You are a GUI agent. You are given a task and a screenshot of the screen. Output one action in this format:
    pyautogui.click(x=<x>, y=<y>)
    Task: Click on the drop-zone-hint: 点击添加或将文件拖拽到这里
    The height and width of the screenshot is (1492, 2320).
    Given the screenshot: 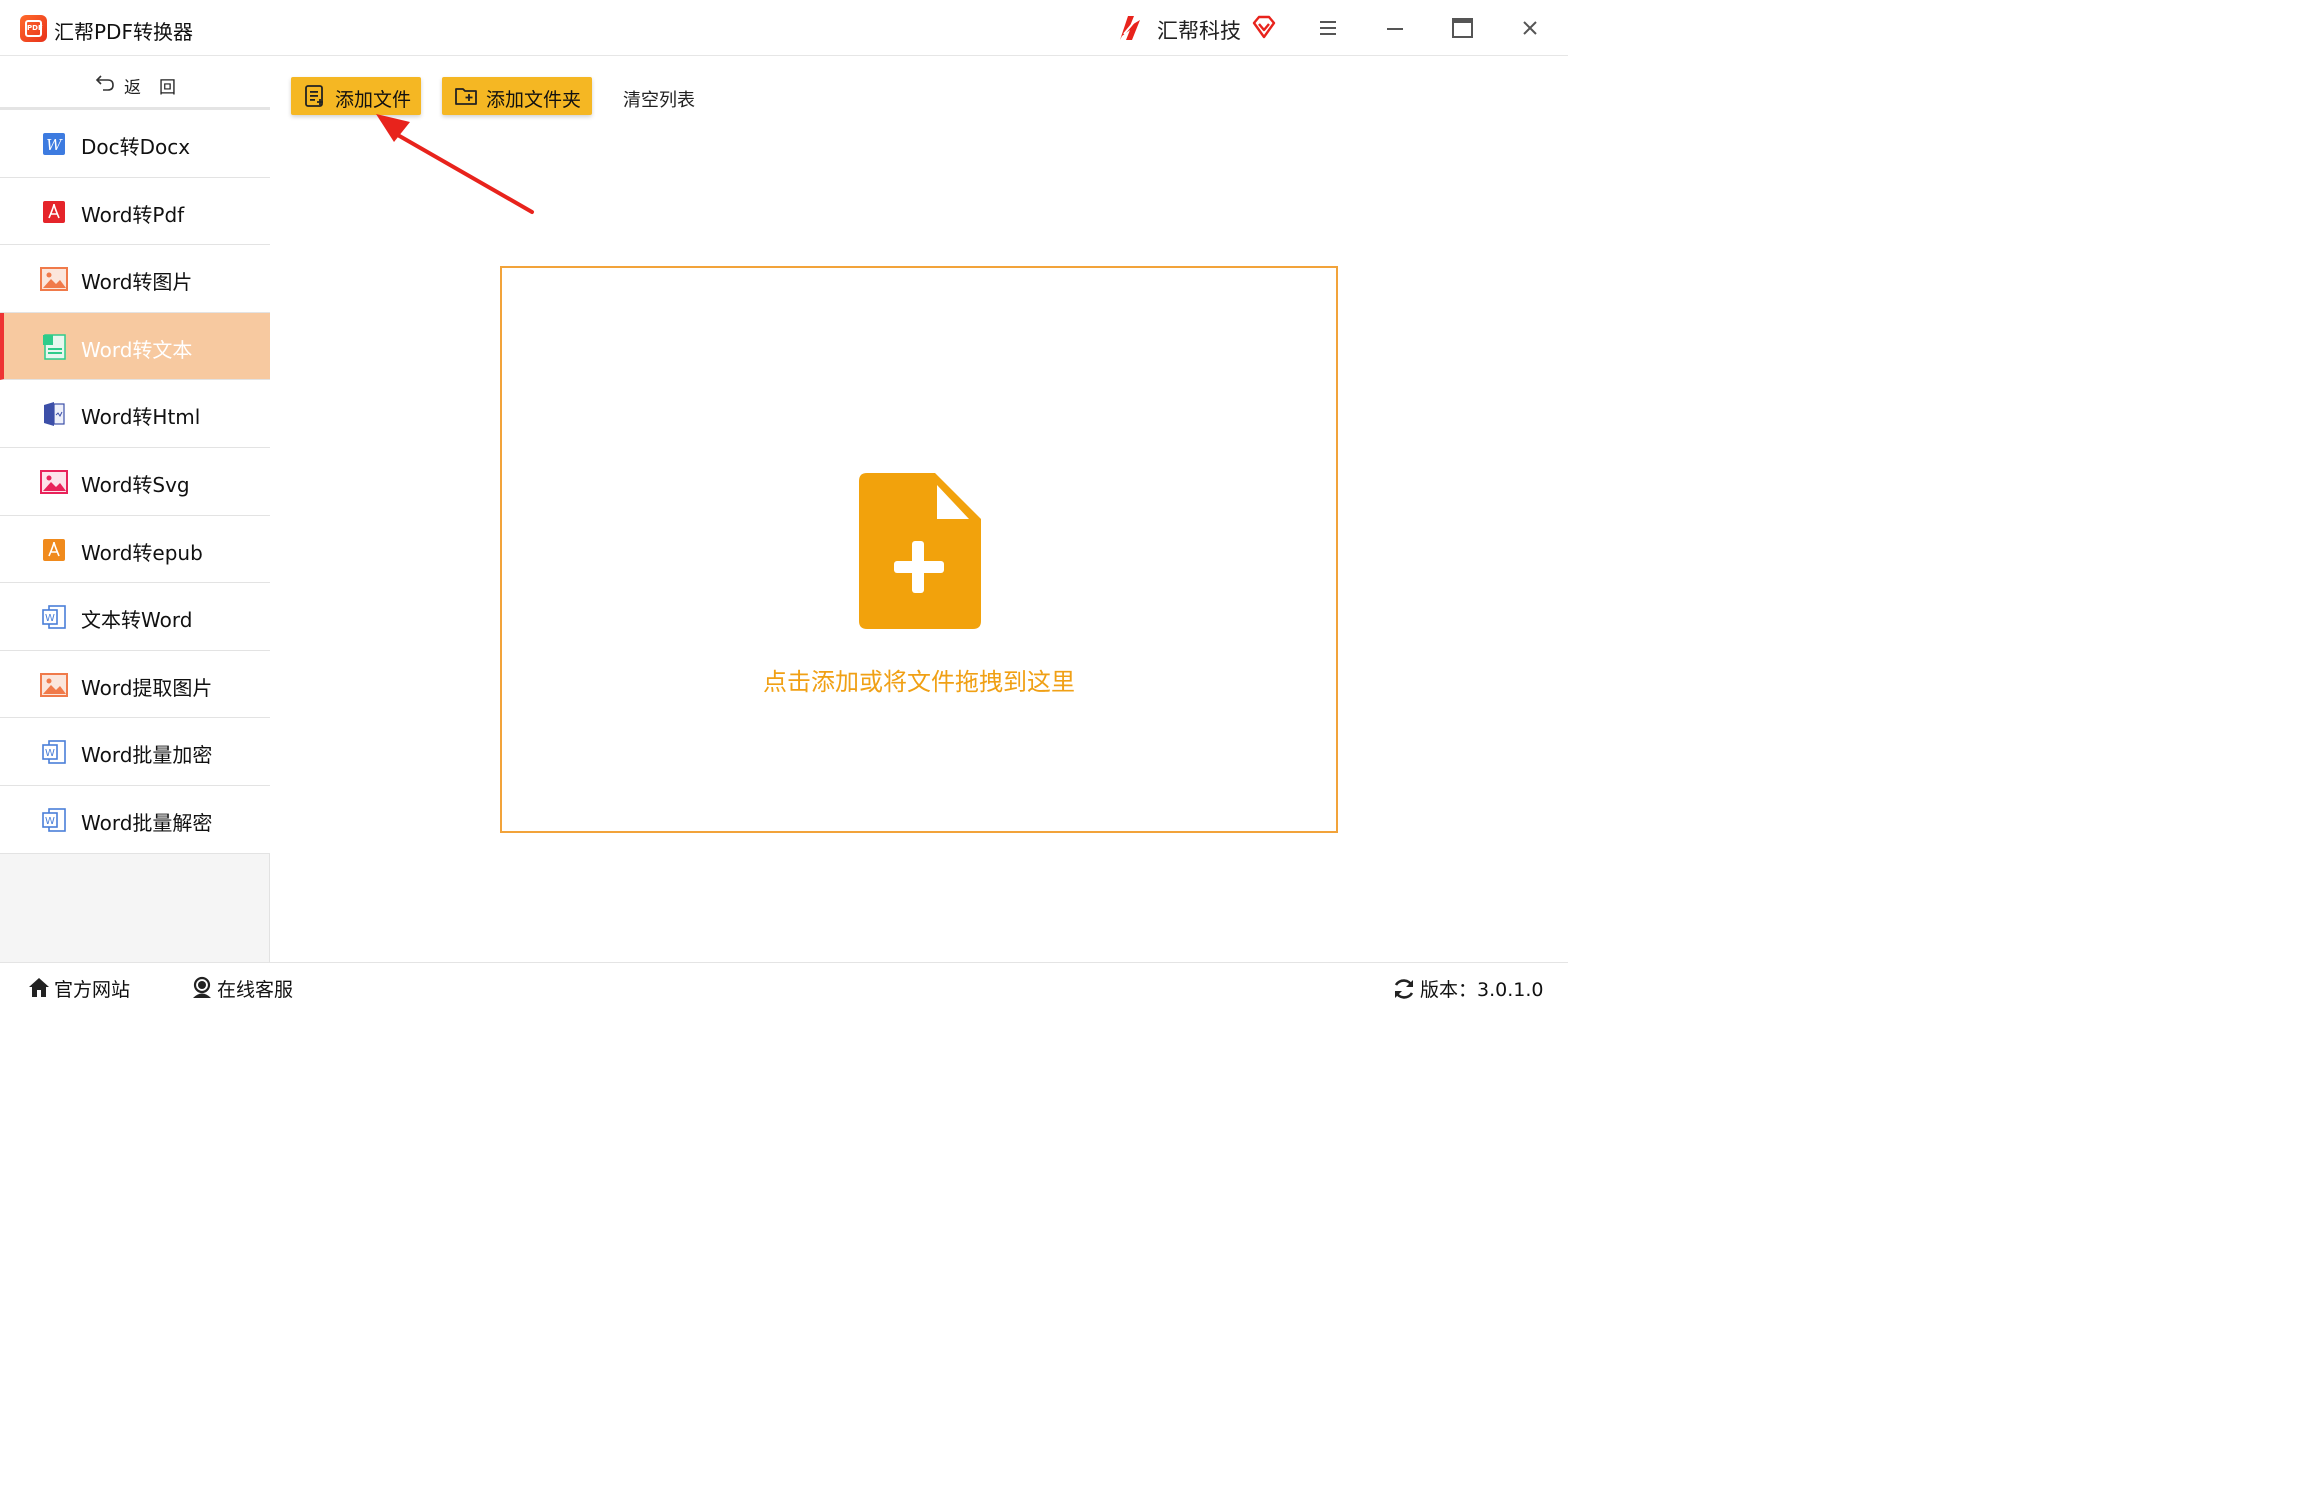 What is the action you would take?
    pyautogui.click(x=919, y=682)
    